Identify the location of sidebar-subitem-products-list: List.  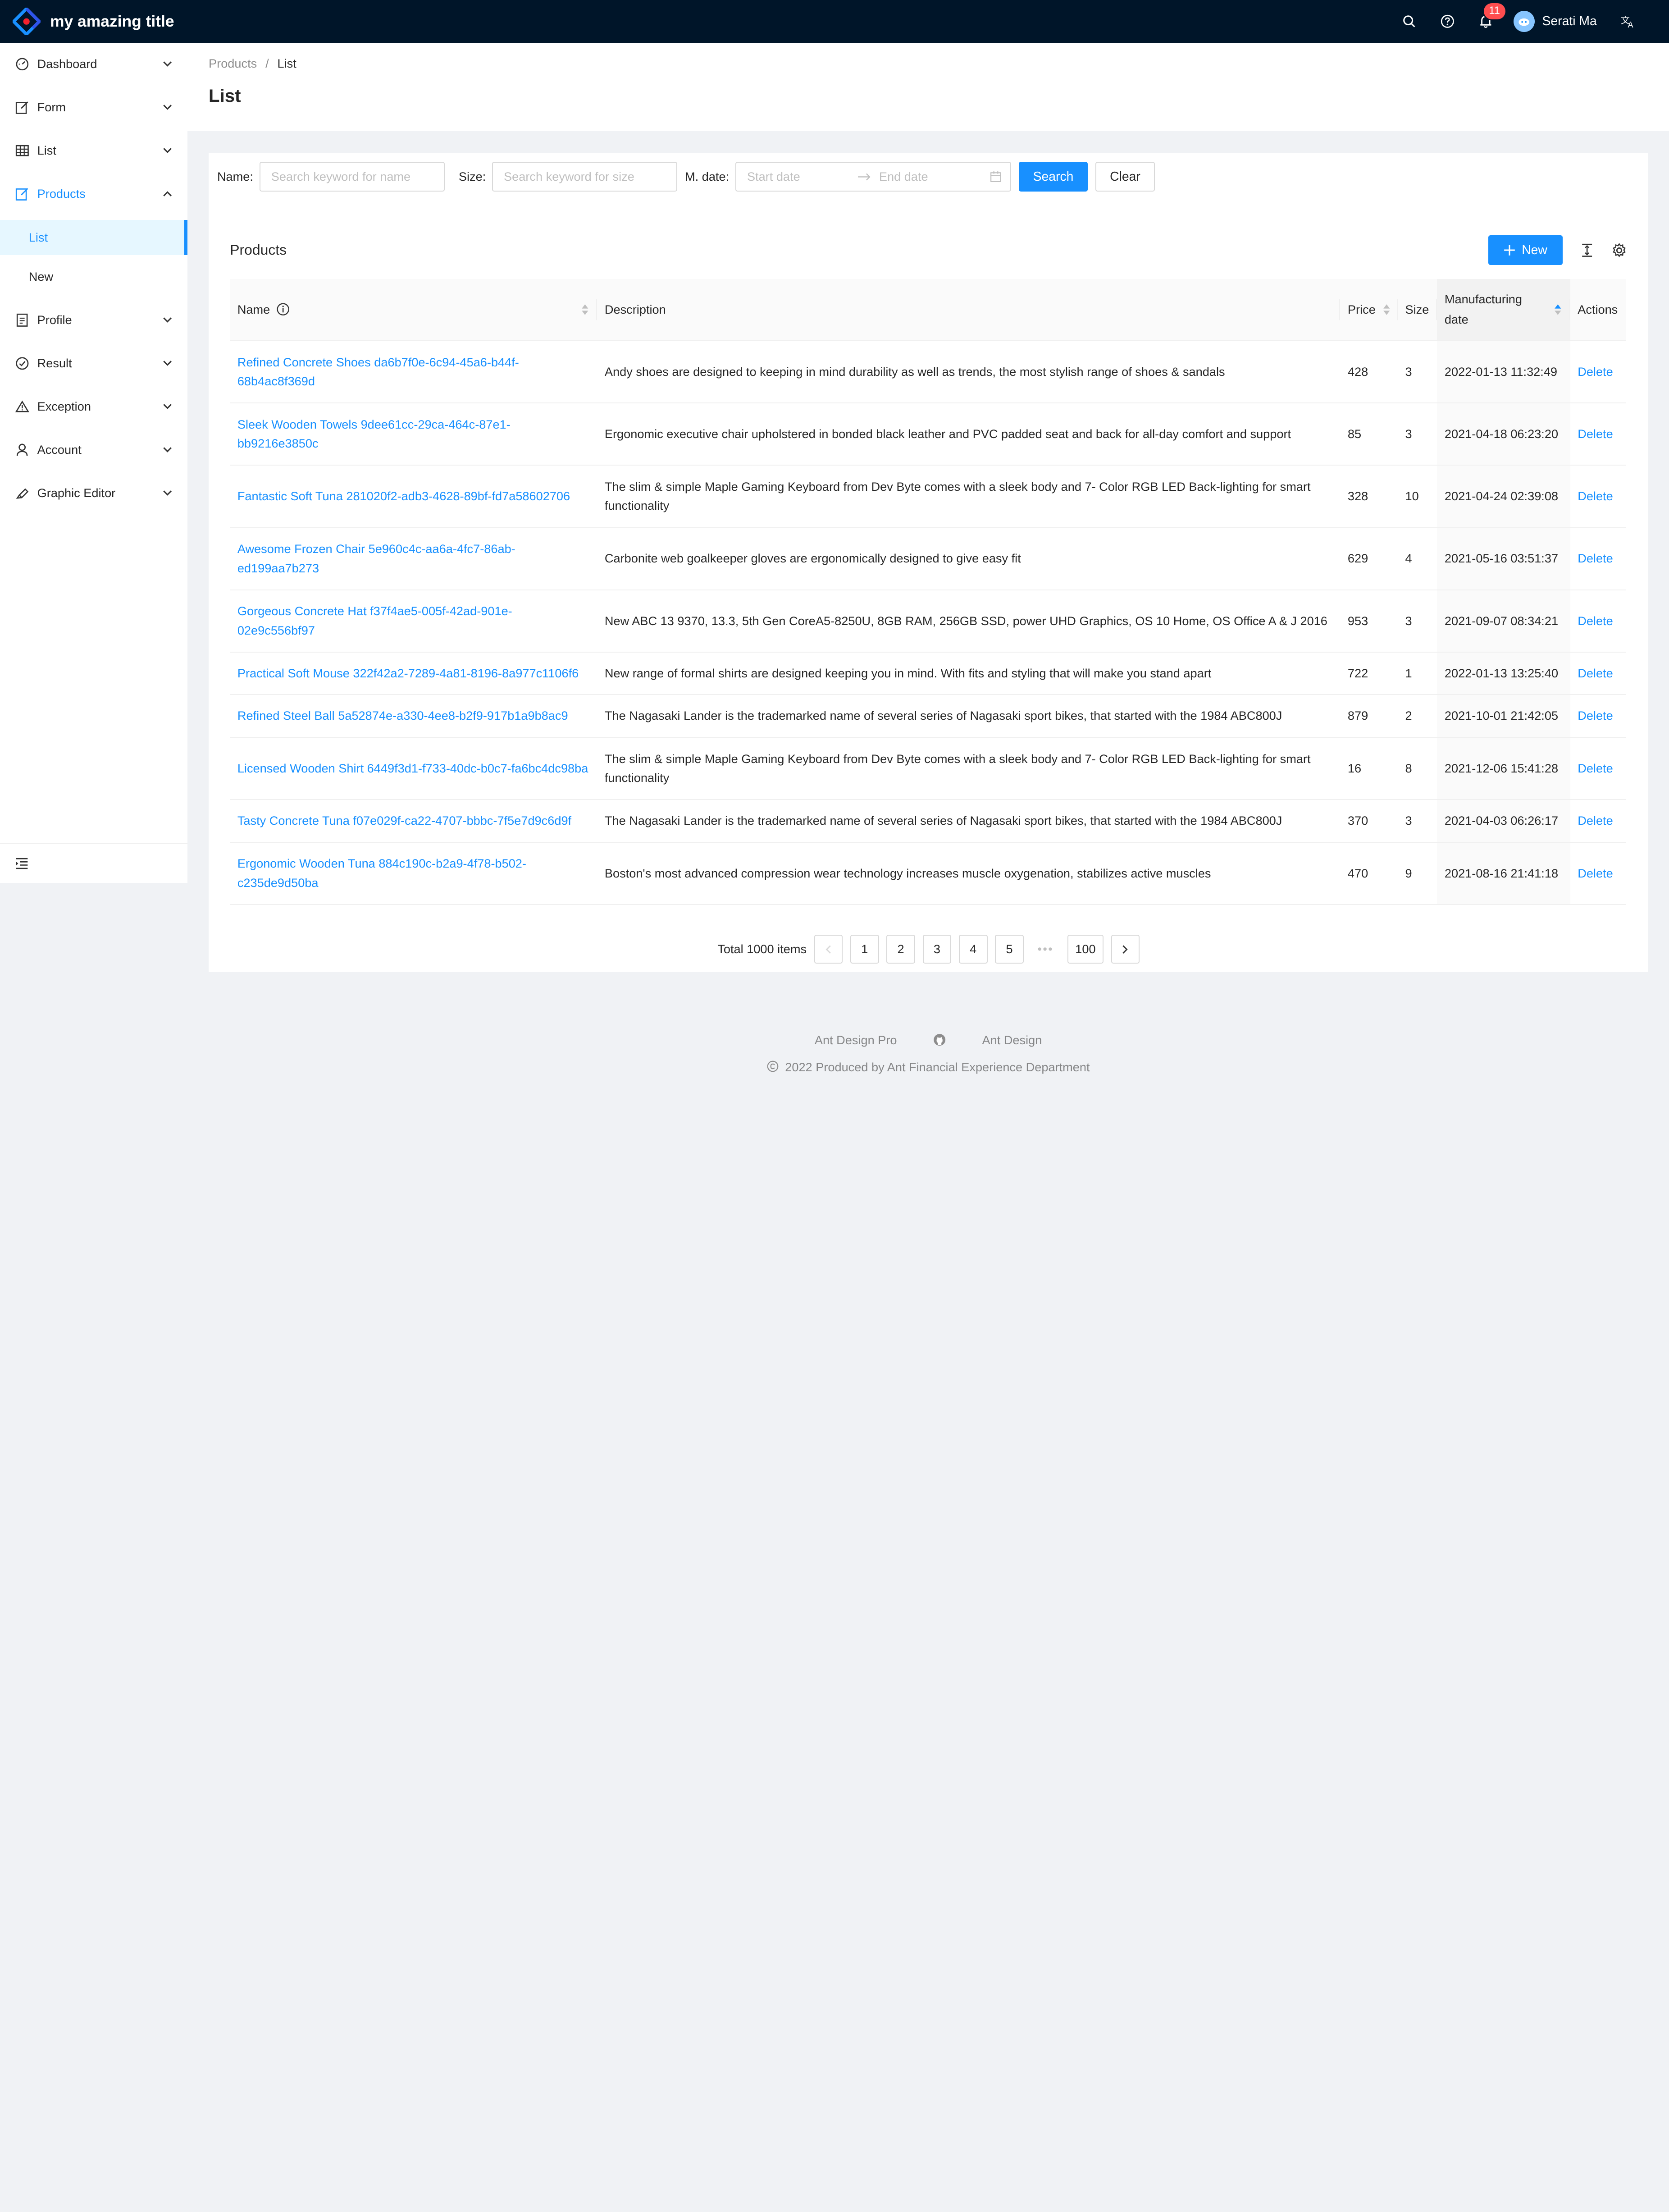
(94, 237).